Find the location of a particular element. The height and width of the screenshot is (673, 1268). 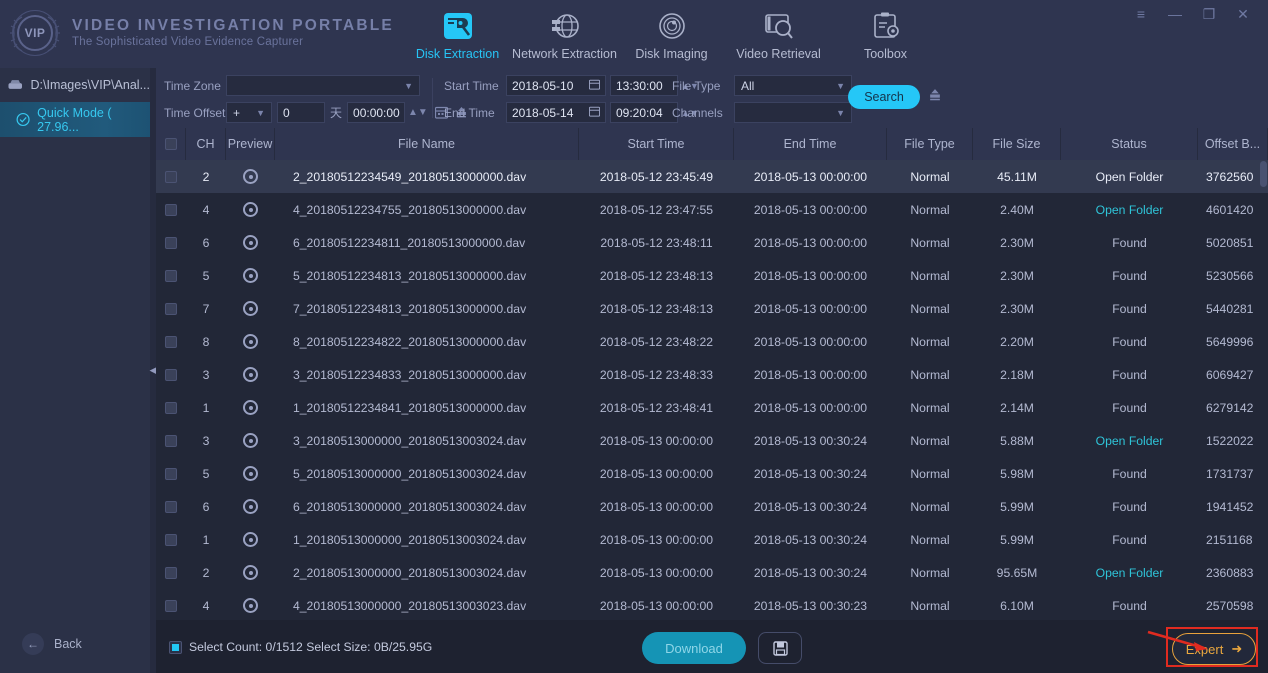

table-header-preview: Preview is located at coordinates (250, 144).